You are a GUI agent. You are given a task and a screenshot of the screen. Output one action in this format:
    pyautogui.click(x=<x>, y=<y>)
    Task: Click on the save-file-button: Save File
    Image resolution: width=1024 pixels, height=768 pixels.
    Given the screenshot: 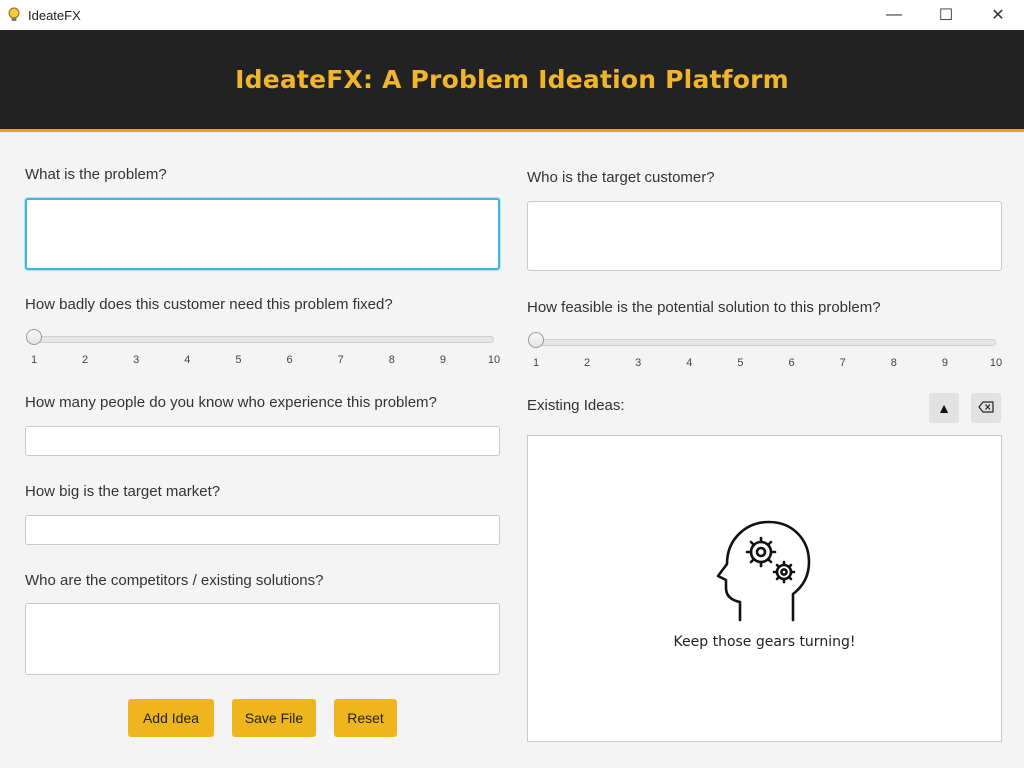 What is the action you would take?
    pyautogui.click(x=274, y=718)
    